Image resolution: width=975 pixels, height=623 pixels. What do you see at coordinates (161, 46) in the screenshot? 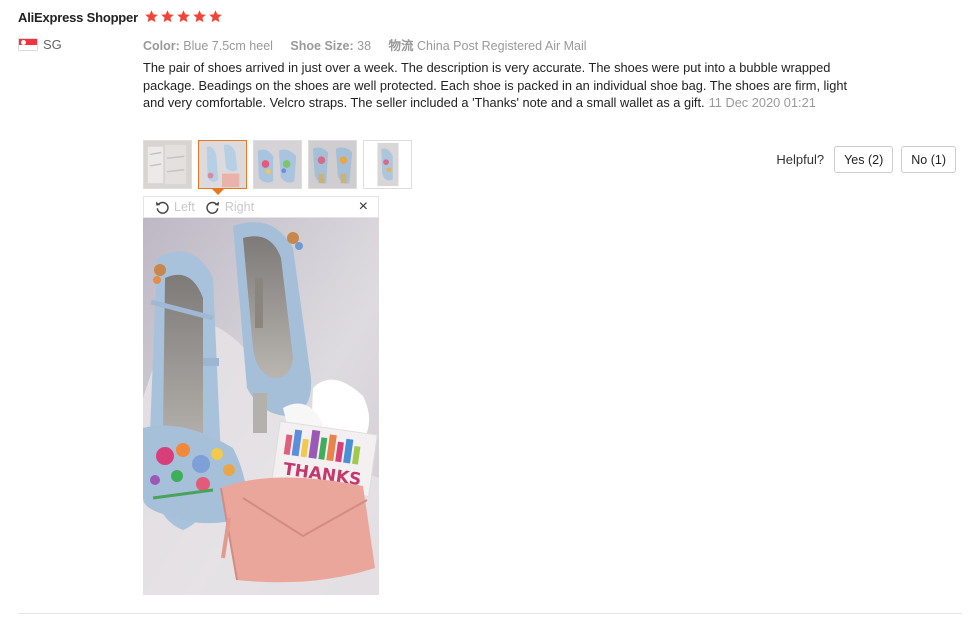
I see `color-key: Color:` at bounding box center [161, 46].